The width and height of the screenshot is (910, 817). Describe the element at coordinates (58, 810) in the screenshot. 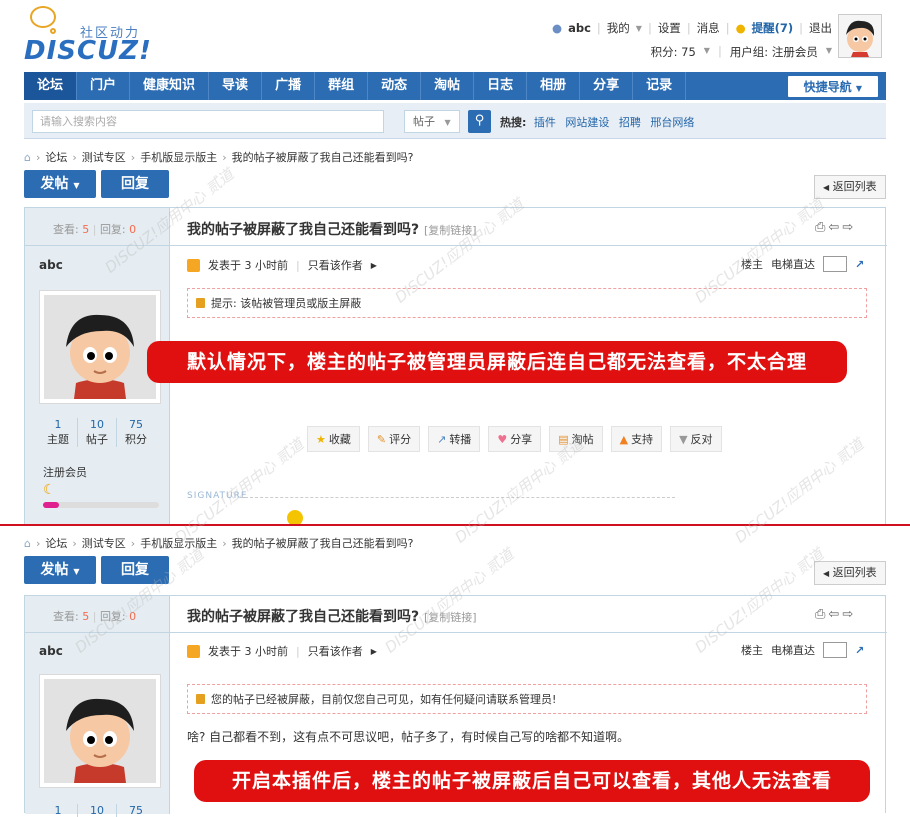

I see `stat-threads: 1` at that location.